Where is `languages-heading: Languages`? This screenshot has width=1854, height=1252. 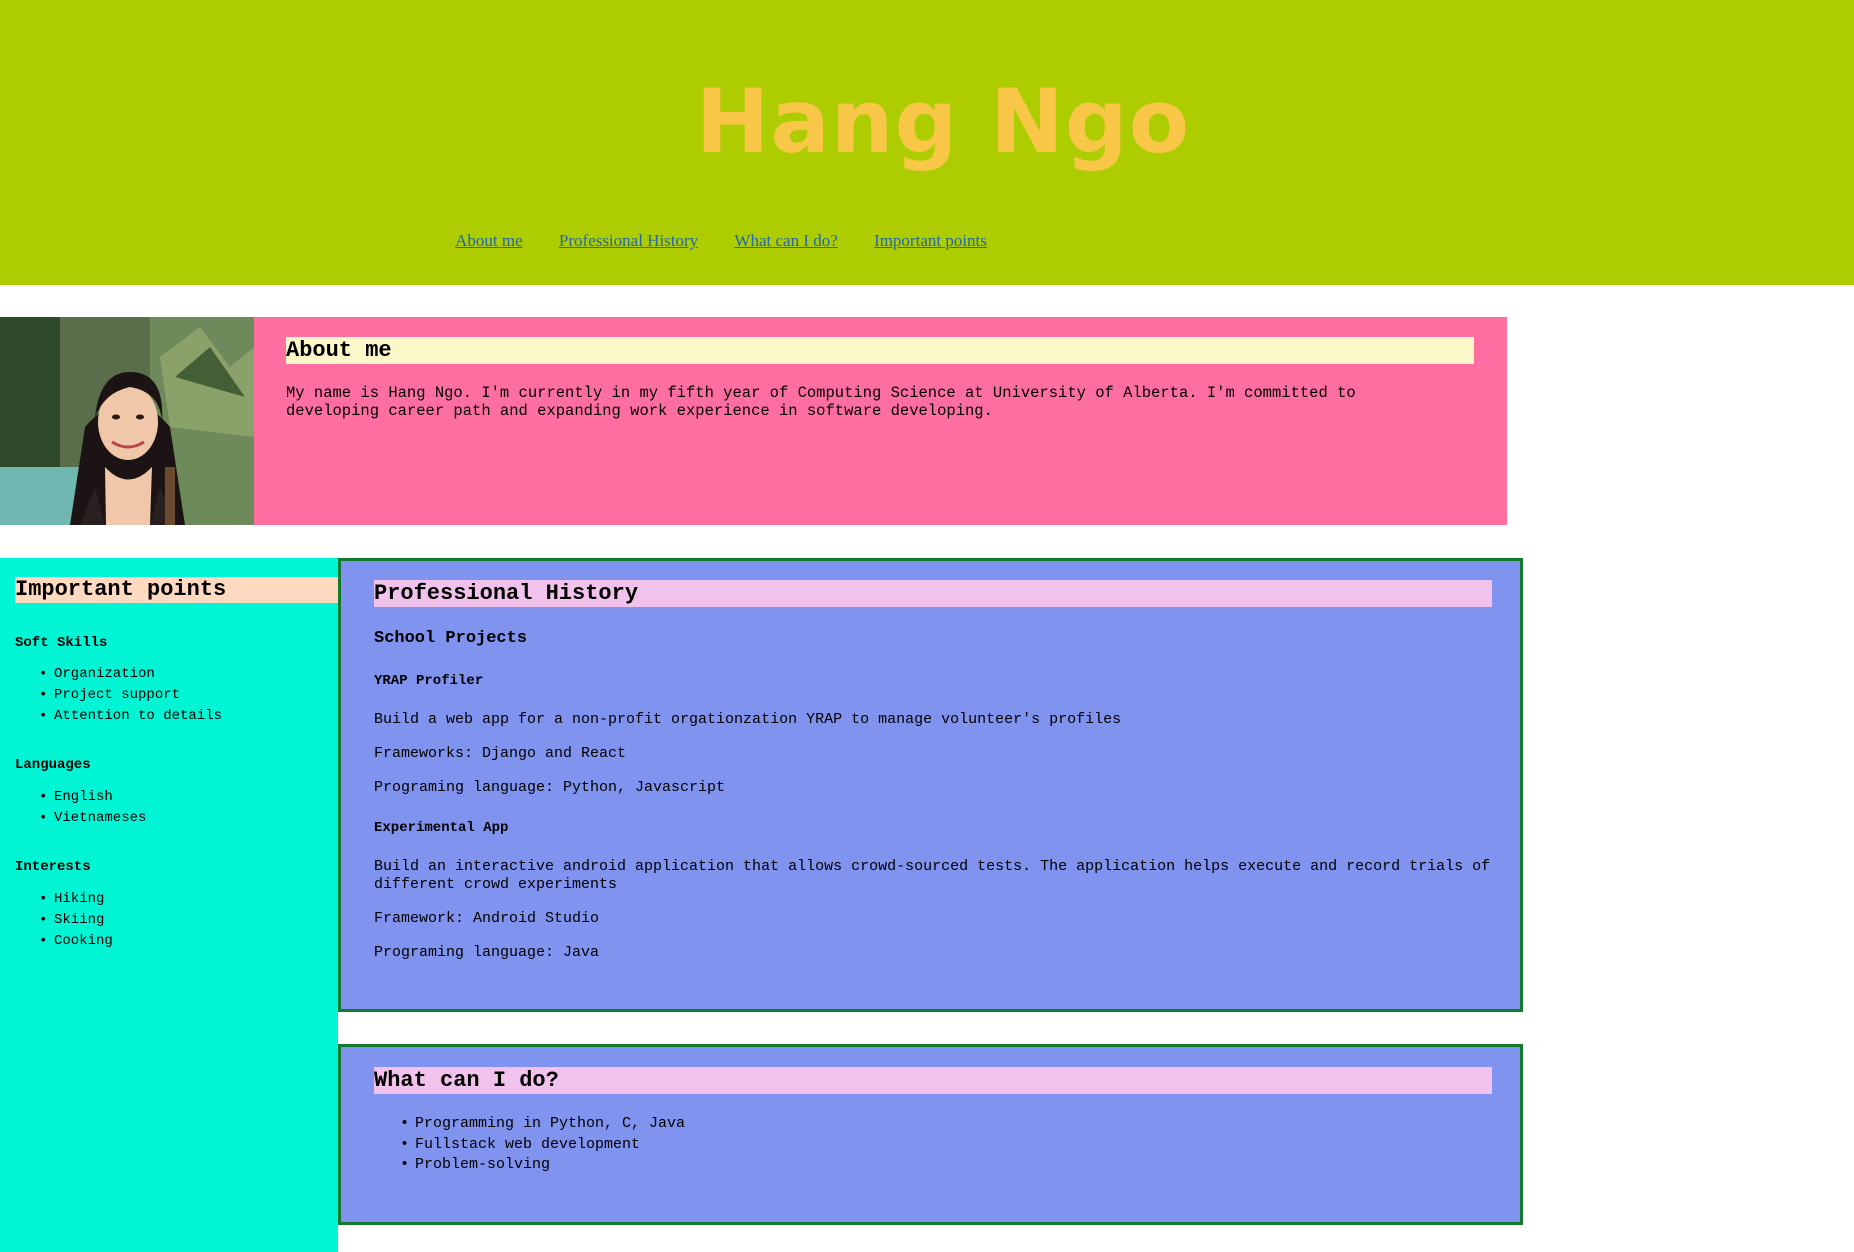 languages-heading: Languages is located at coordinates (53, 765).